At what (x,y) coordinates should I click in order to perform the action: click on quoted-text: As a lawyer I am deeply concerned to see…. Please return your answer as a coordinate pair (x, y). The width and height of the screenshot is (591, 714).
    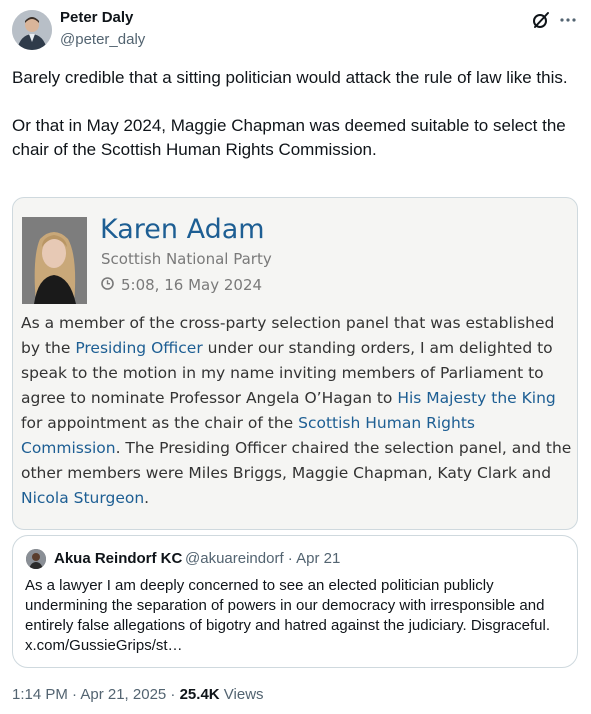
    Looking at the image, I should click on (288, 615).